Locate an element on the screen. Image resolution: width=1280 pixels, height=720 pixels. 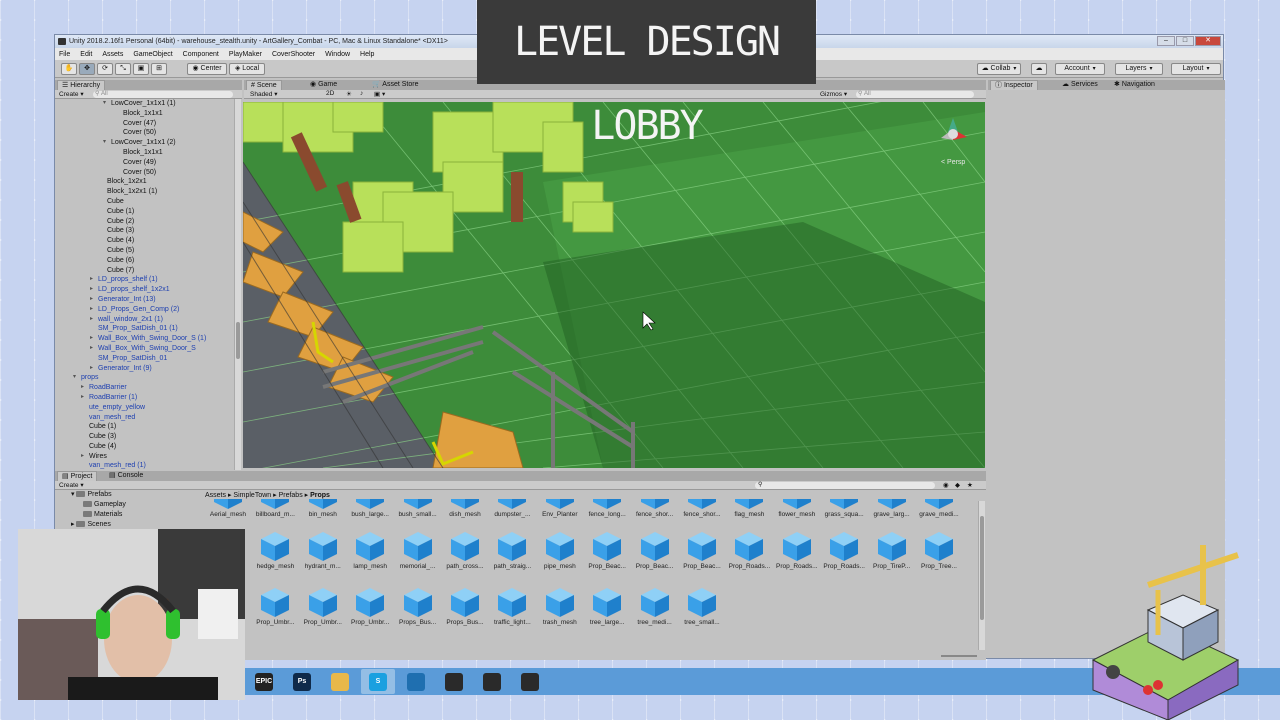
asset-tile: Env_Planter is located at coordinates (560, 508).